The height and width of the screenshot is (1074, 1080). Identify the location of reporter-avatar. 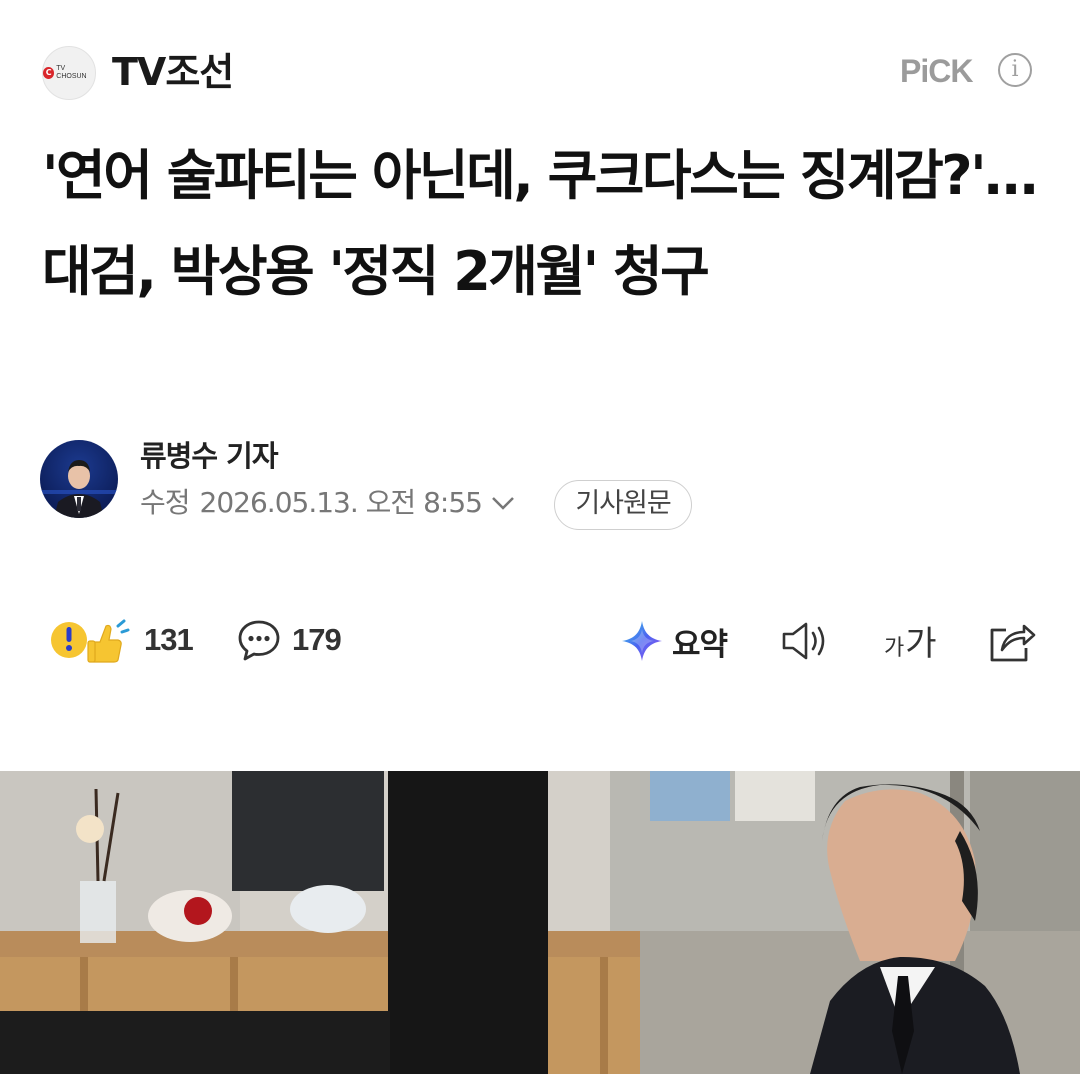
(79, 479).